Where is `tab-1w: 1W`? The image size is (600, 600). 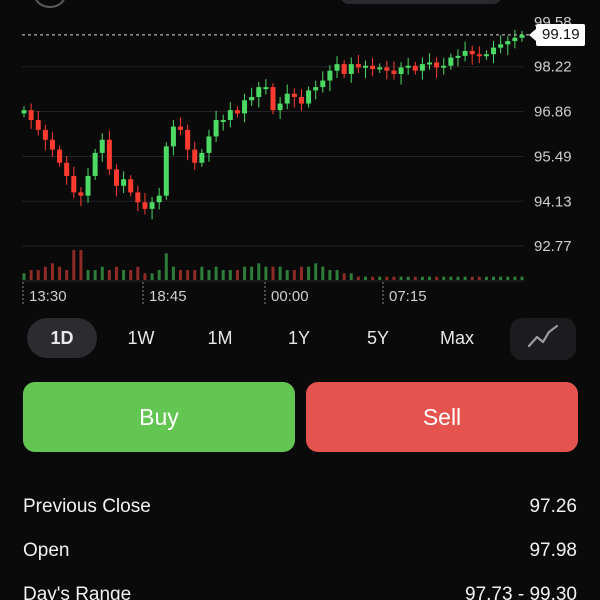
tab-1w: 1W is located at coordinates (141, 338).